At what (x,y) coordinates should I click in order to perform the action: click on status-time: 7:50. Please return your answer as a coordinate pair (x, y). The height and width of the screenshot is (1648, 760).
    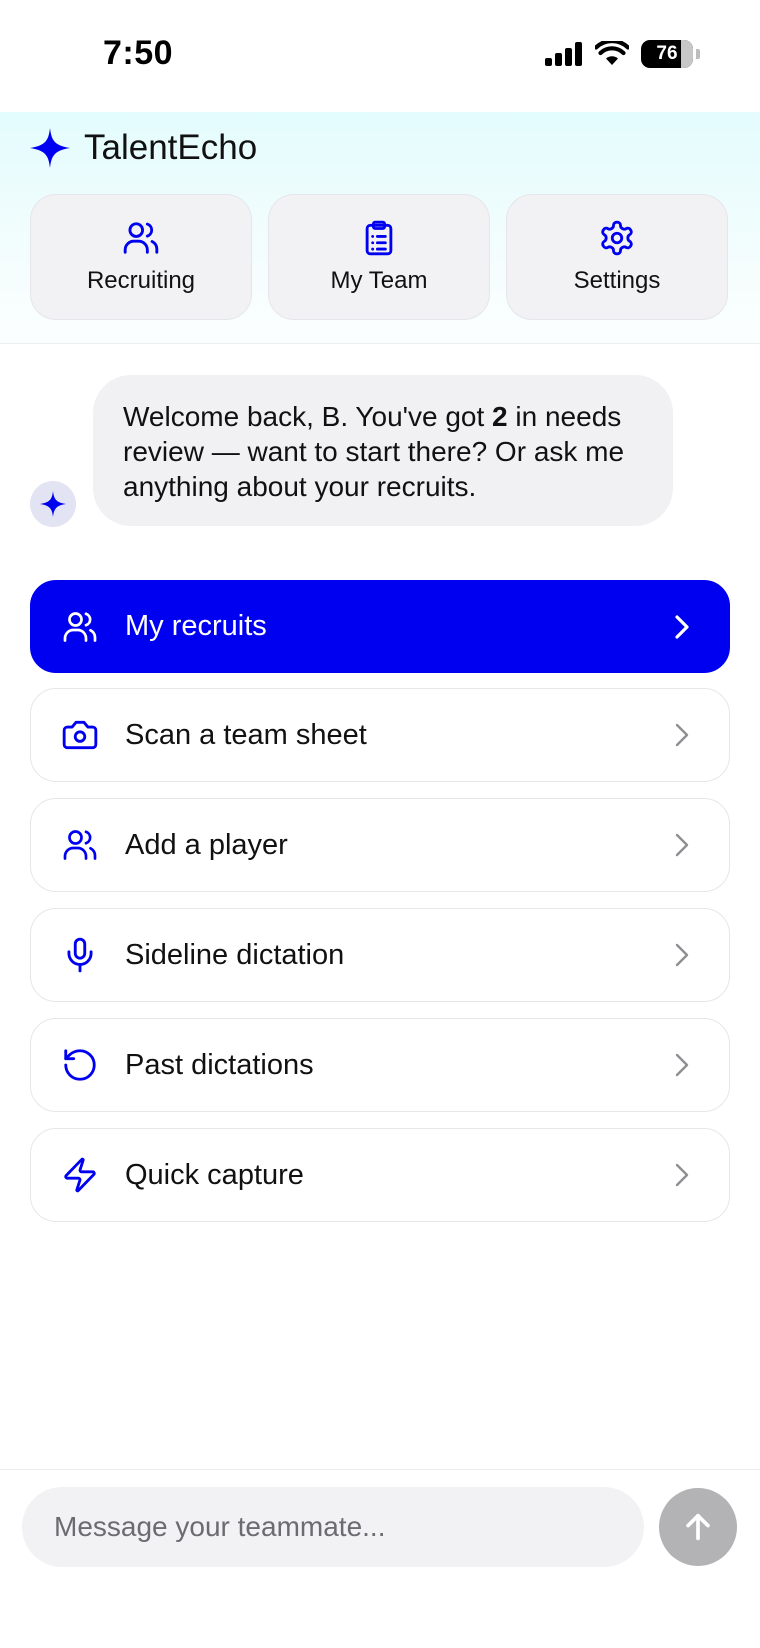
    Looking at the image, I should click on (138, 53).